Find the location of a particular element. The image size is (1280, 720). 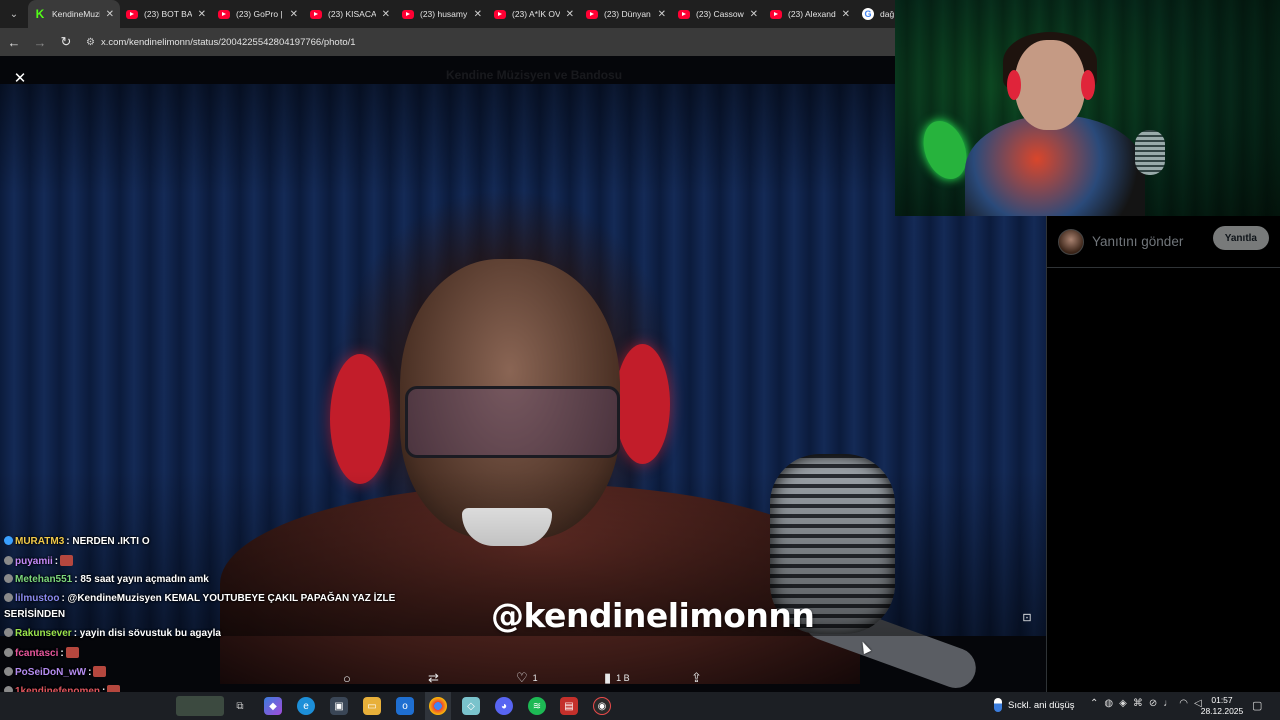

chat-username: lilmustoo is located at coordinates (37, 598).